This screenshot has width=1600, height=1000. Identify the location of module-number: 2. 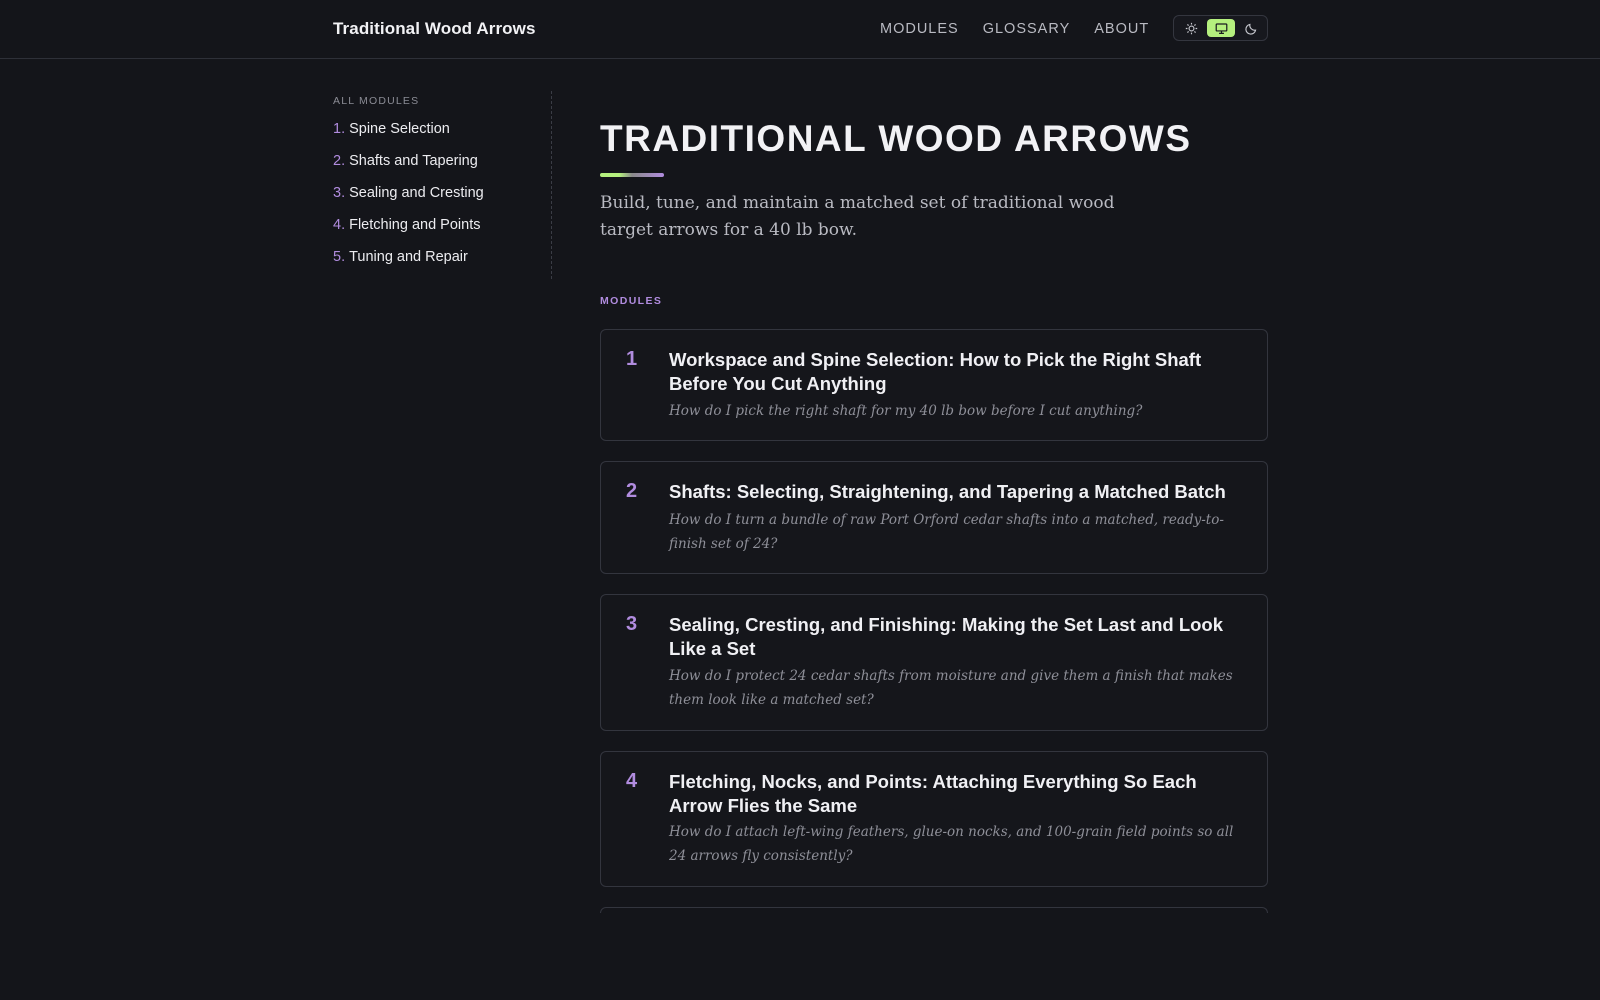
(632, 491).